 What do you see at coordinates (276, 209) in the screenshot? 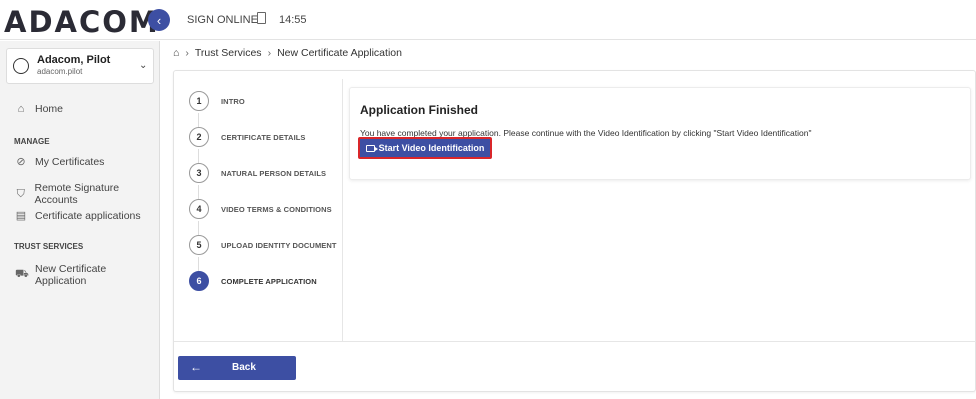
I see `step-label: VIDEO TERMS & CONDITIONS` at bounding box center [276, 209].